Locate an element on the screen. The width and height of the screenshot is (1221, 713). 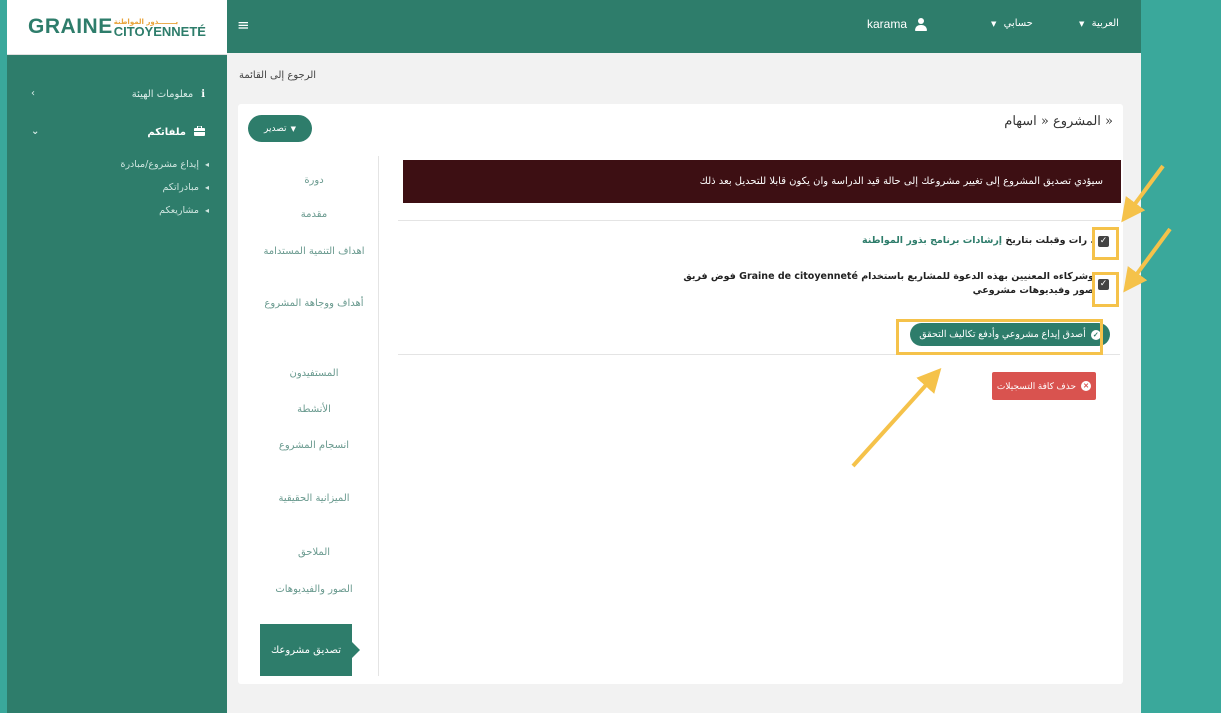
export-button: تصدير ▼ is located at coordinates (280, 128).